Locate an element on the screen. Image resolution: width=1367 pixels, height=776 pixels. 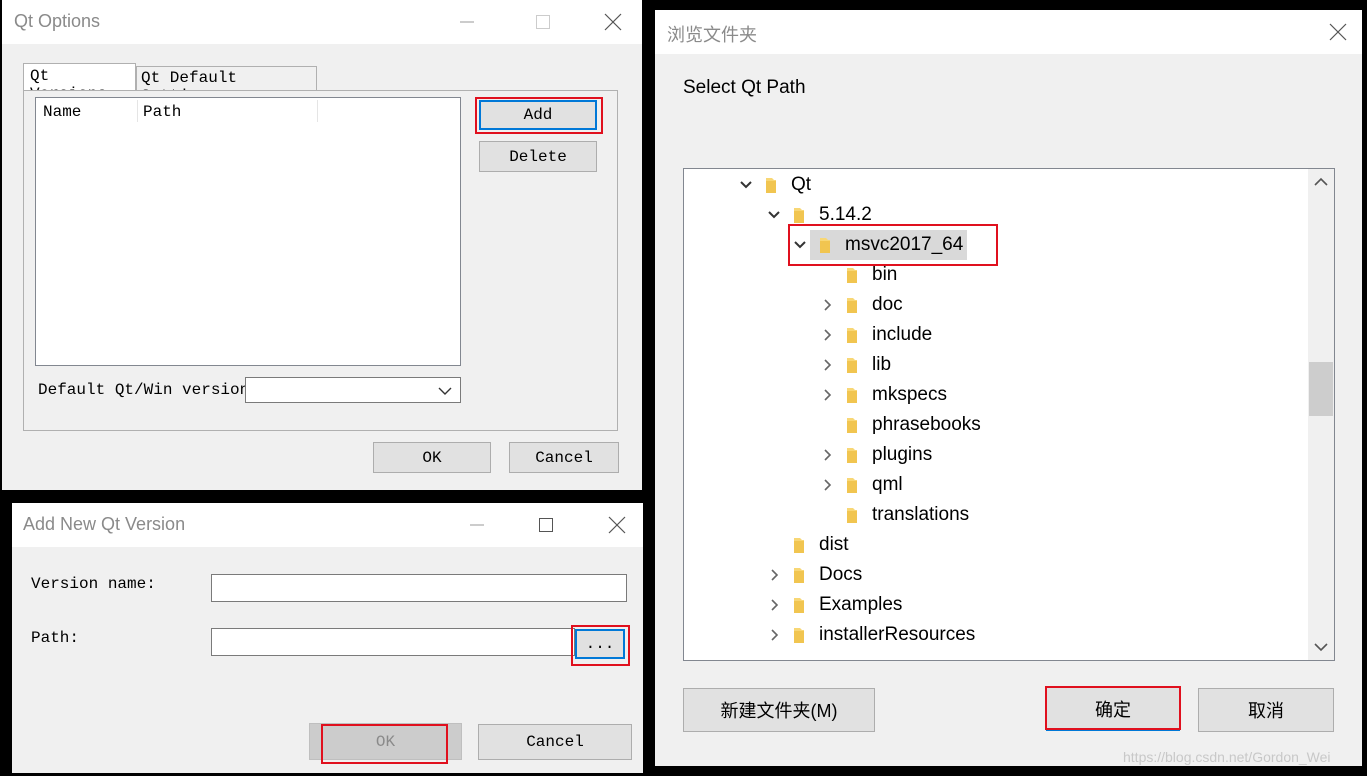
tree-item-label: Docs is located at coordinates (841, 574).